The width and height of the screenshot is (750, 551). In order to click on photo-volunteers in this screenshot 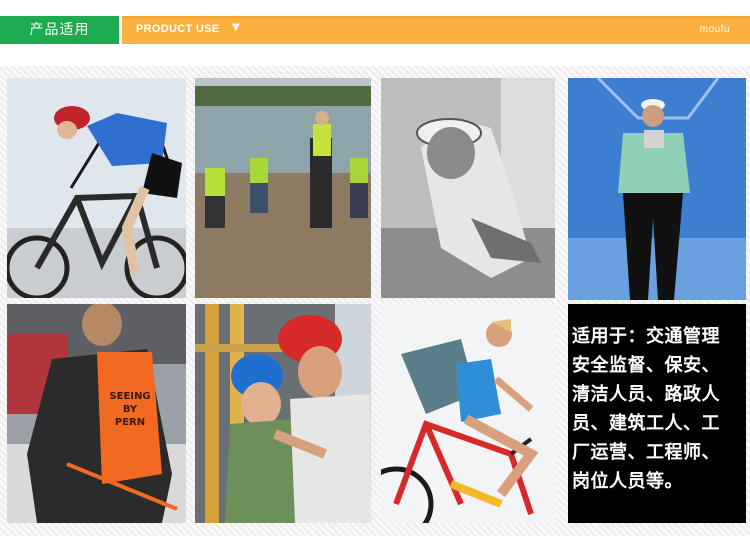, I will do `click(283, 188)`.